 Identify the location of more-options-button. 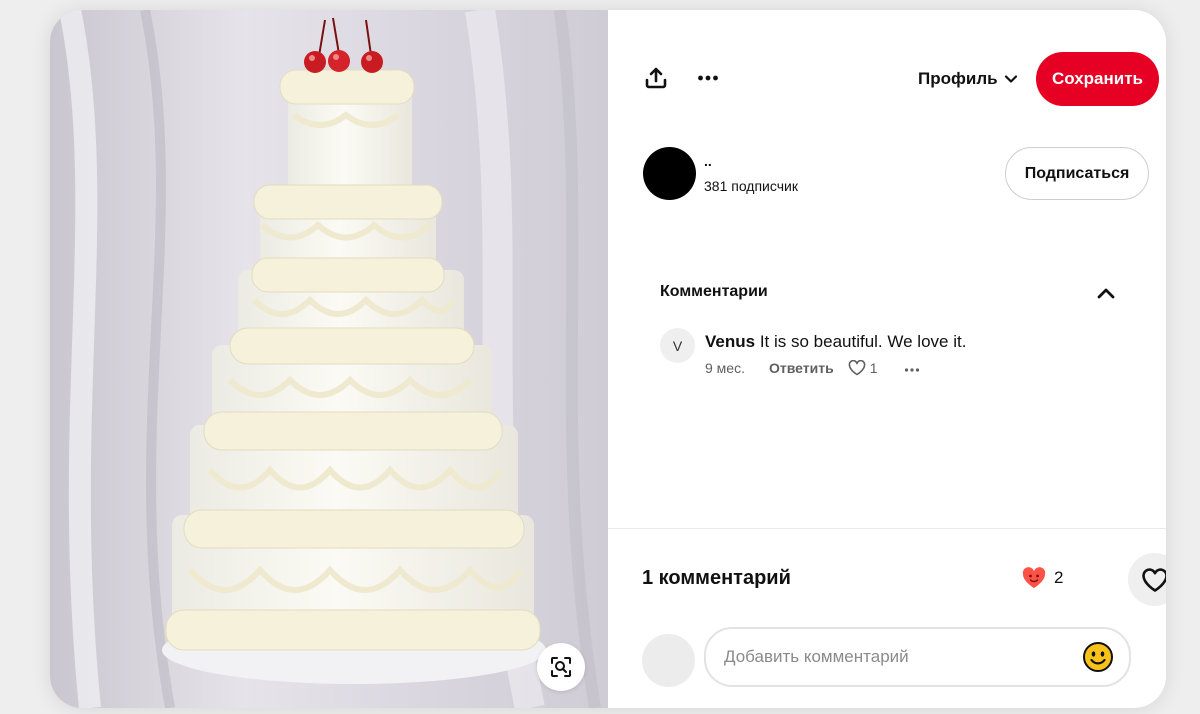
(708, 78).